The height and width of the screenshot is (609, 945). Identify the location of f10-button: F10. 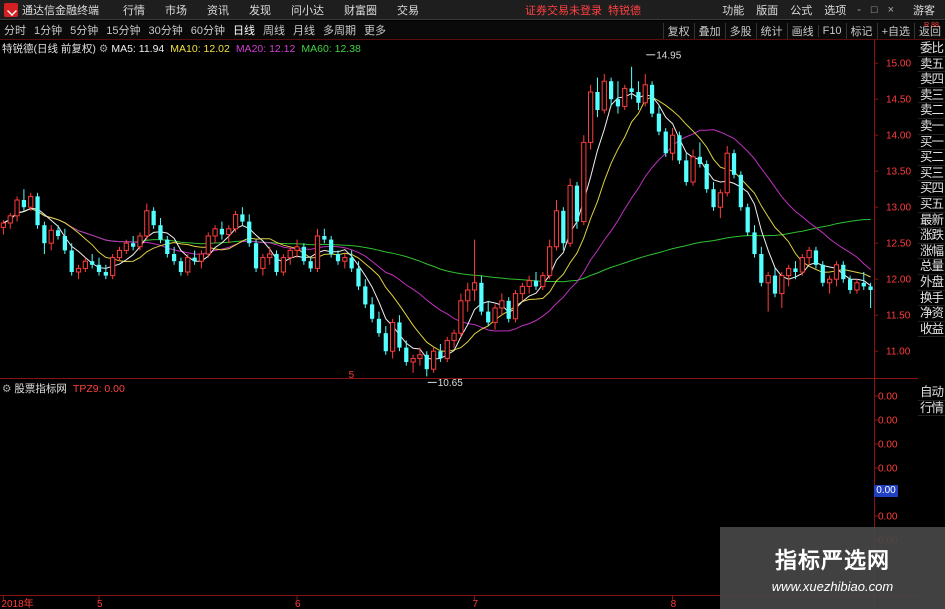
(831, 30).